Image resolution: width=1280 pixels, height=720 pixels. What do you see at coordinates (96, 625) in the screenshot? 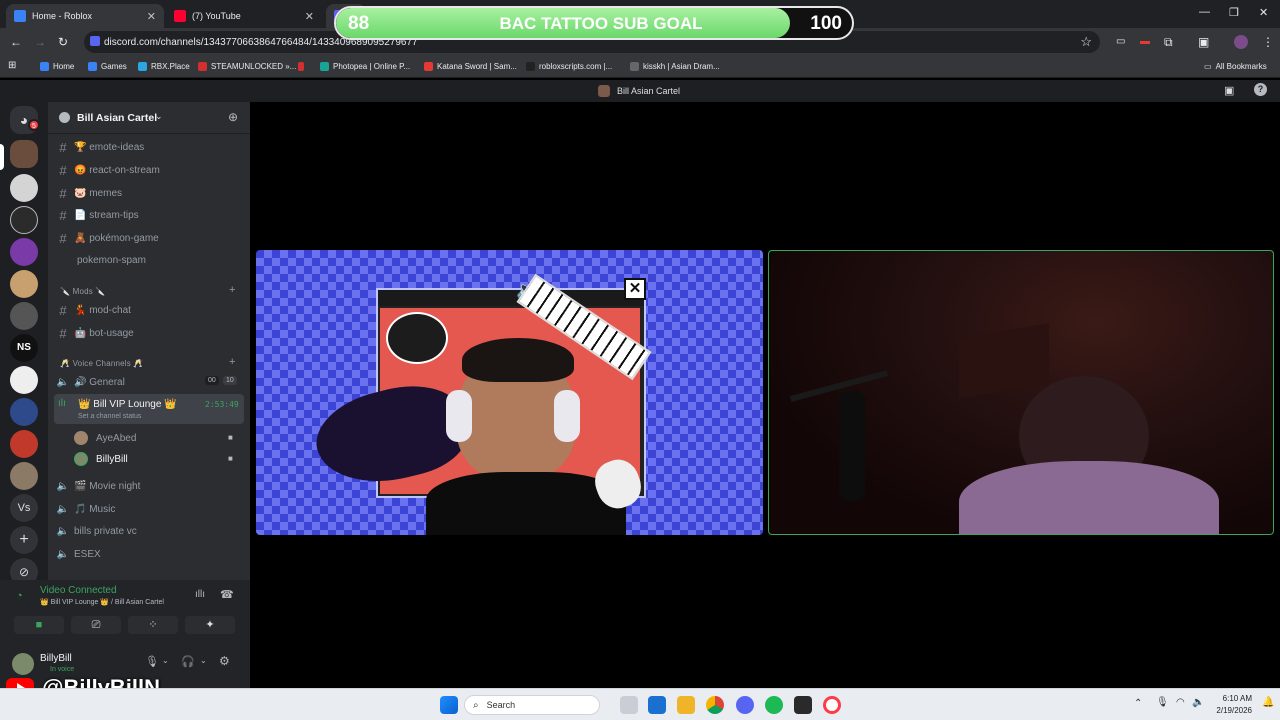
I see `share-screen-button: ⎚` at bounding box center [96, 625].